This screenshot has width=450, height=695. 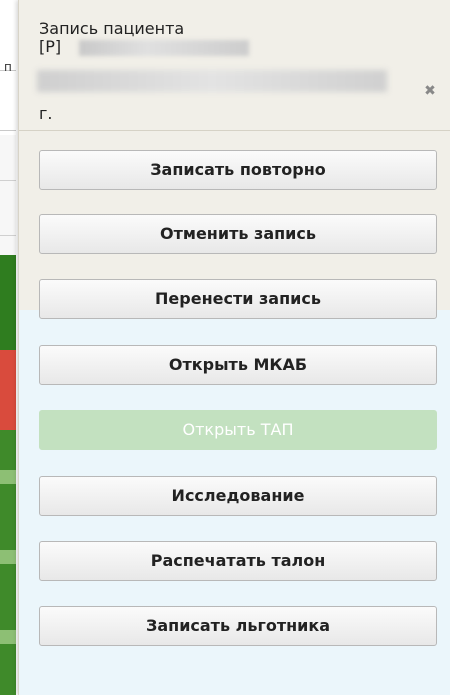 I want to click on birth-year-suffix: г., so click(x=46, y=113).